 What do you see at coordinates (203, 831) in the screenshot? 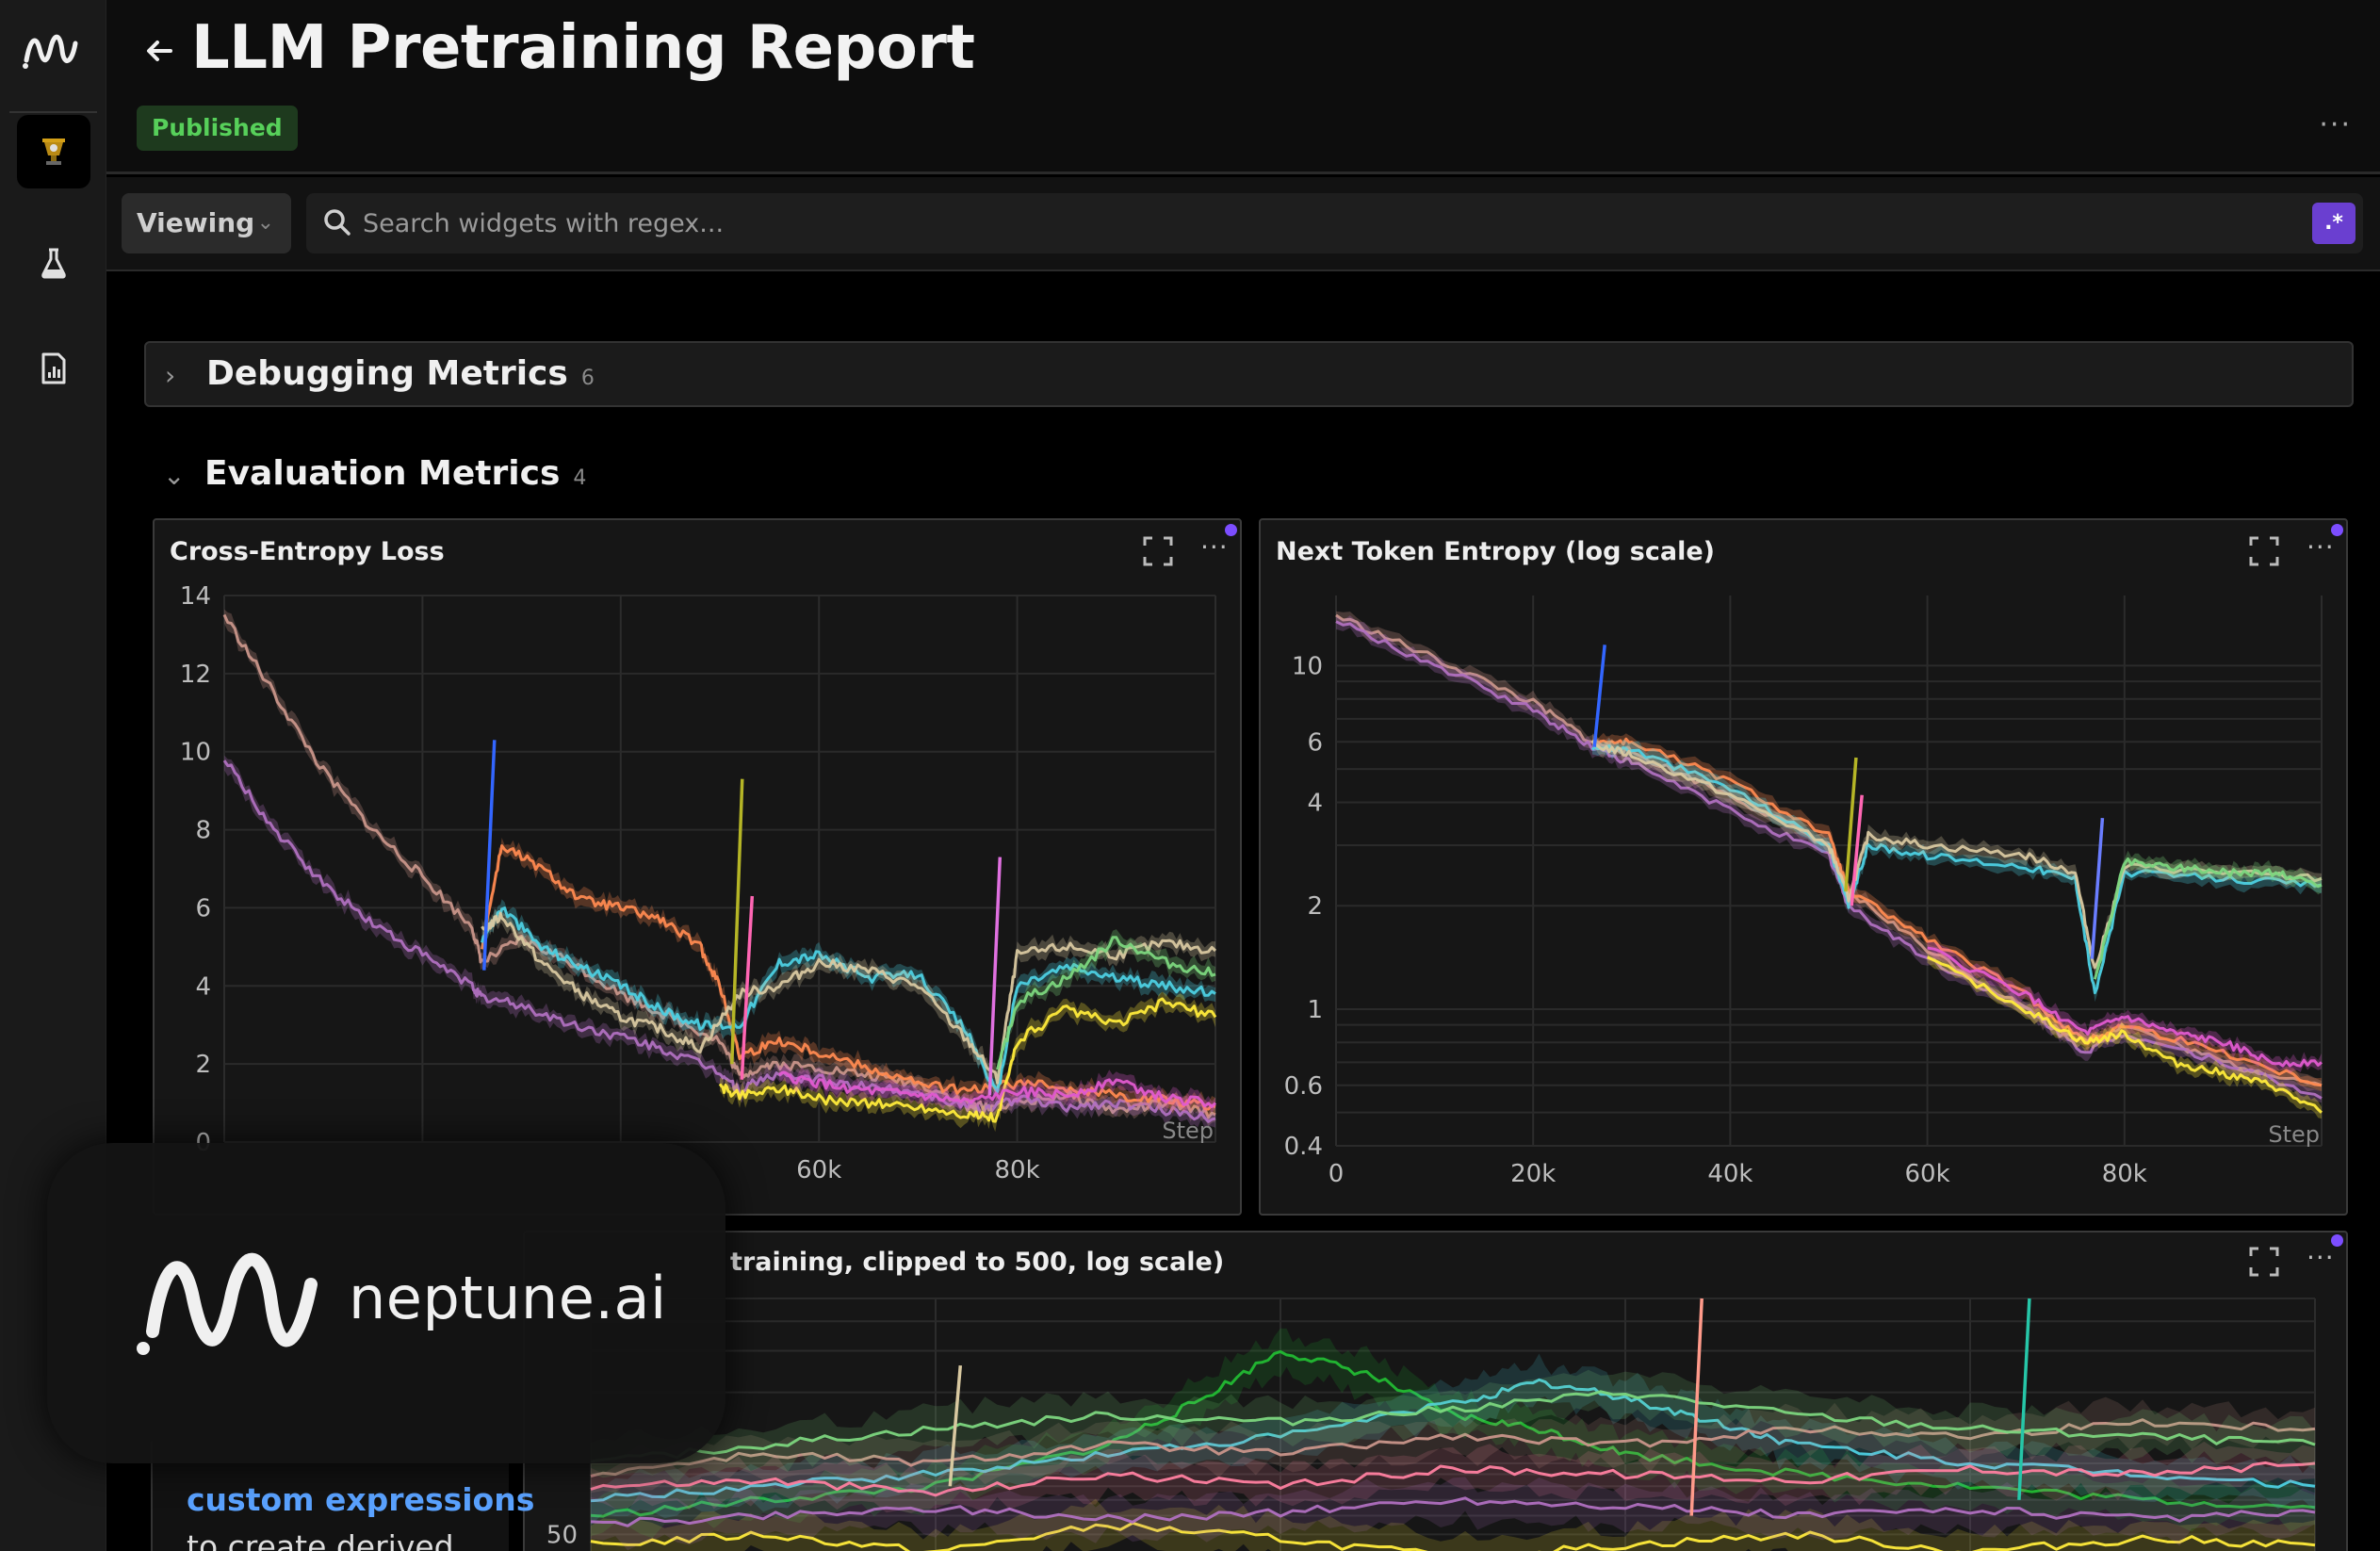
I see `y-tick-label: 8` at bounding box center [203, 831].